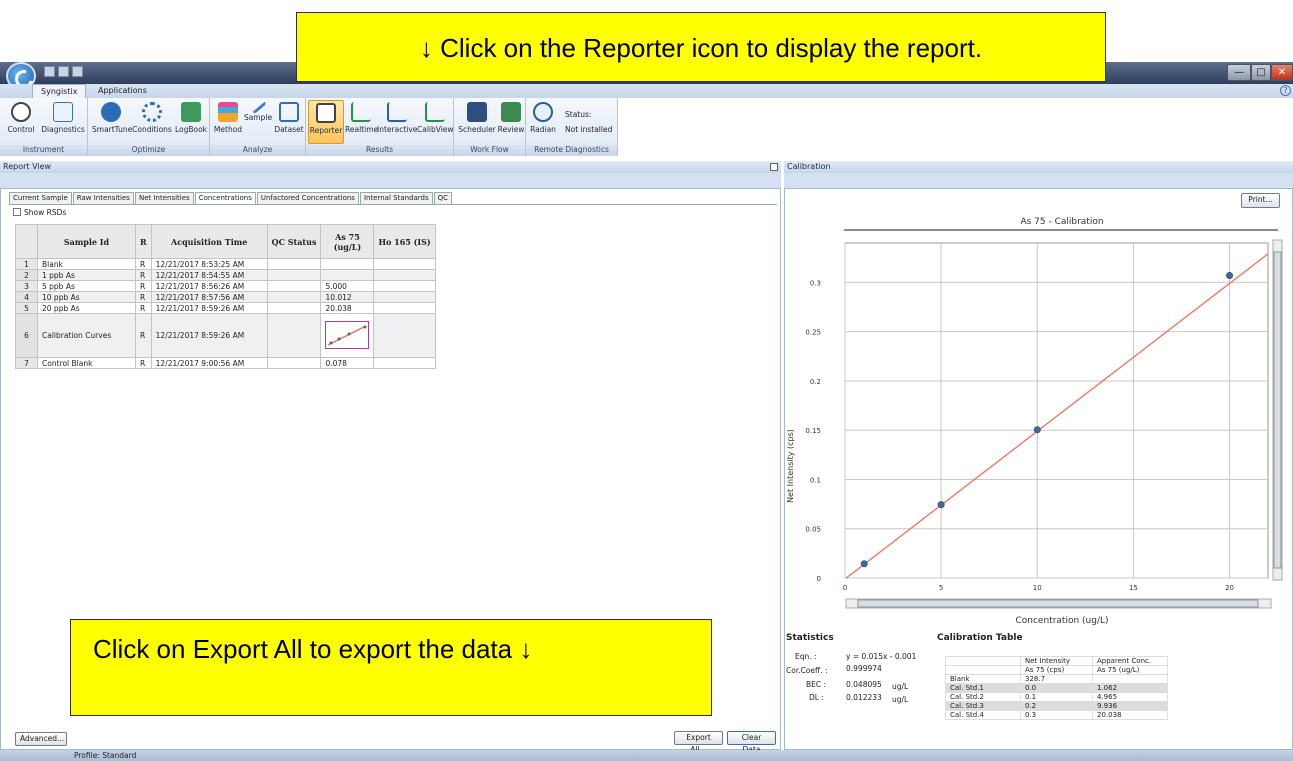 This screenshot has height=761, width=1293. What do you see at coordinates (209, 241) in the screenshot?
I see `col-header-acquisition-time: Acquisition Time` at bounding box center [209, 241].